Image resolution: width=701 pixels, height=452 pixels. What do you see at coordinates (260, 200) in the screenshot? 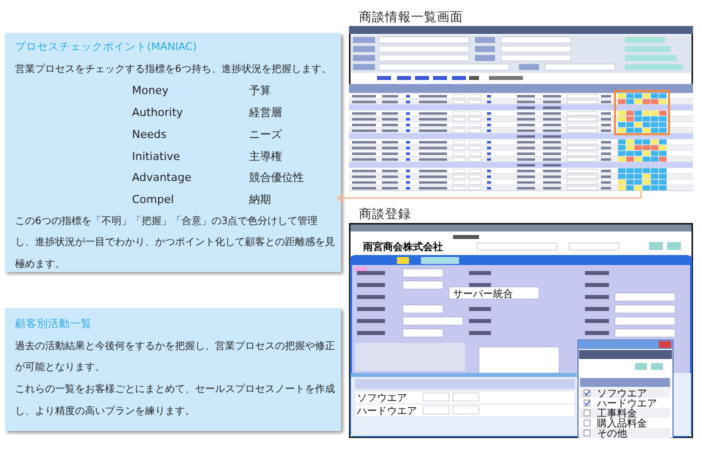
I see `term-japanese: 納期` at bounding box center [260, 200].